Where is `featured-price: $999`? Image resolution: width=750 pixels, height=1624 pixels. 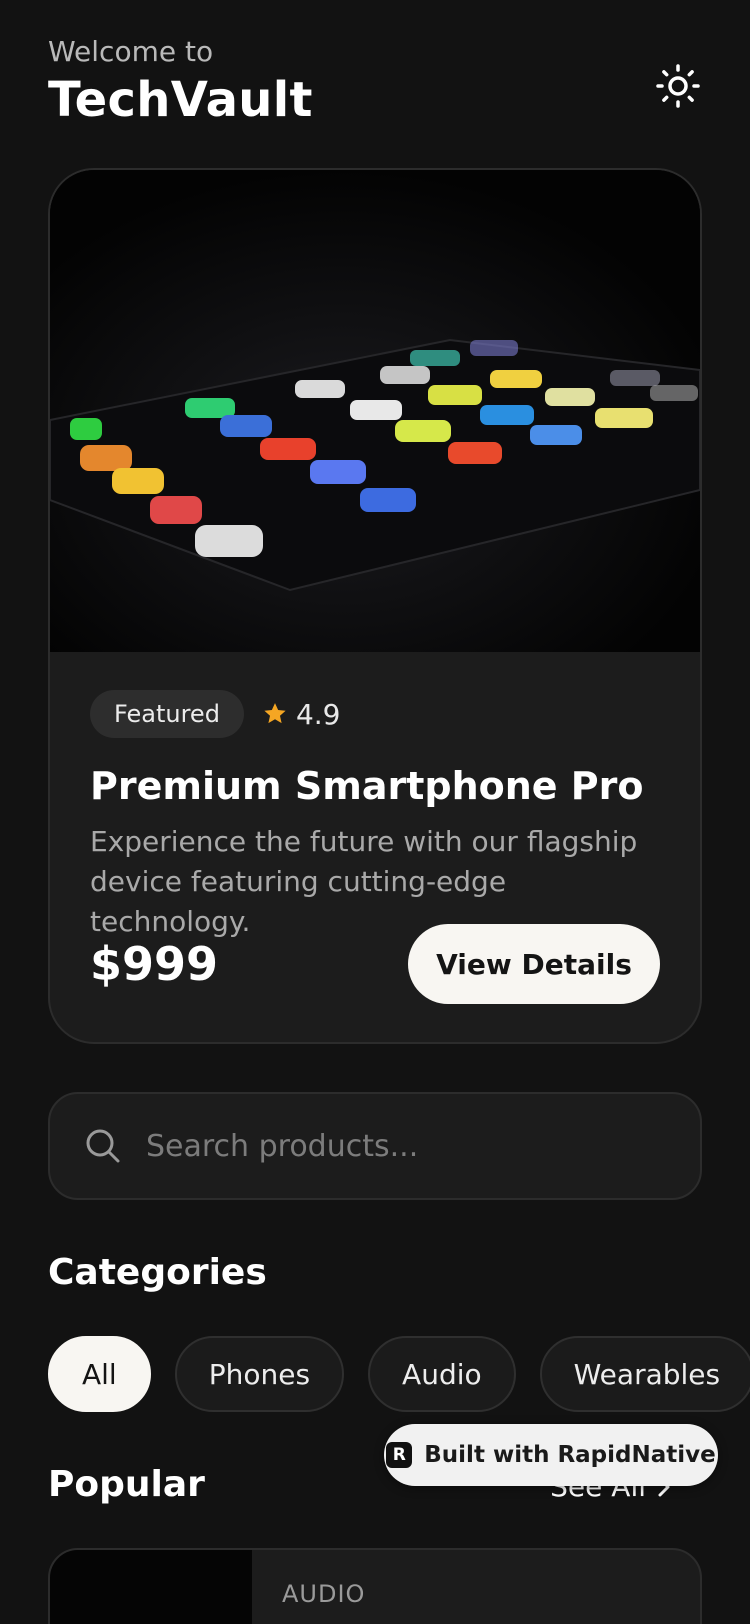
featured-price: $999 is located at coordinates (154, 964).